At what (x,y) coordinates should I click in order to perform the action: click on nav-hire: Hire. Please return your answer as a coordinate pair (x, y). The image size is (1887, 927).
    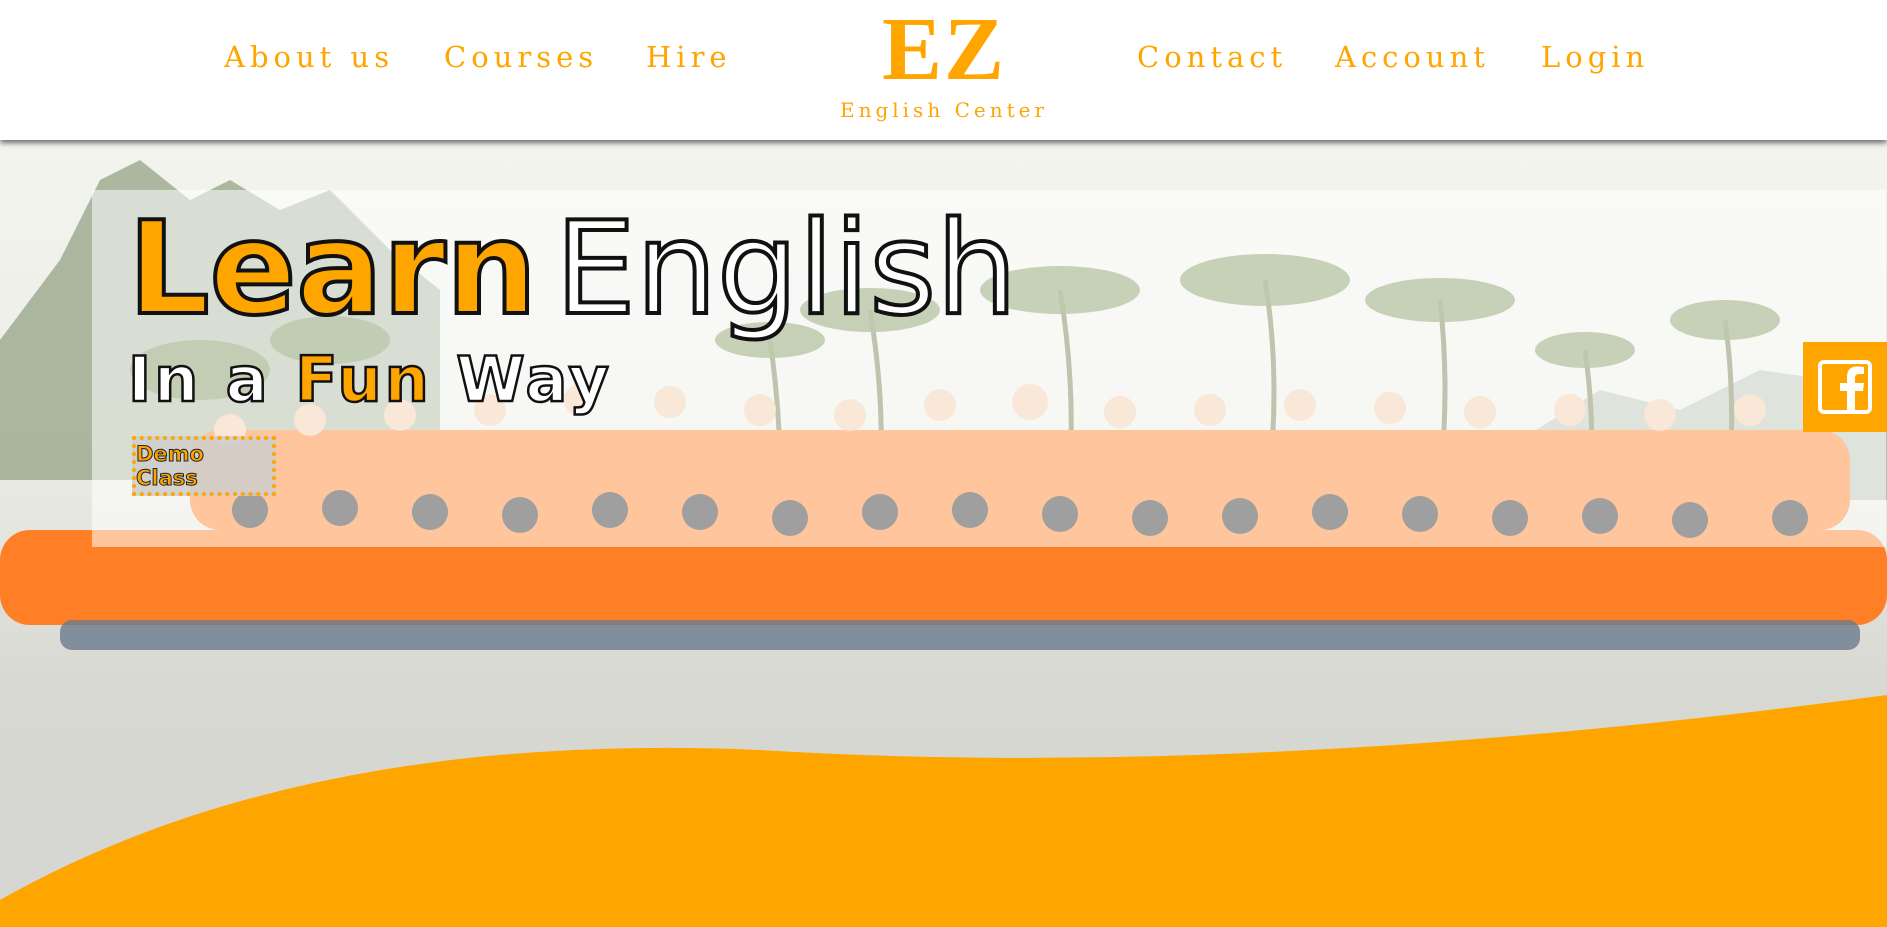
    Looking at the image, I should click on (689, 57).